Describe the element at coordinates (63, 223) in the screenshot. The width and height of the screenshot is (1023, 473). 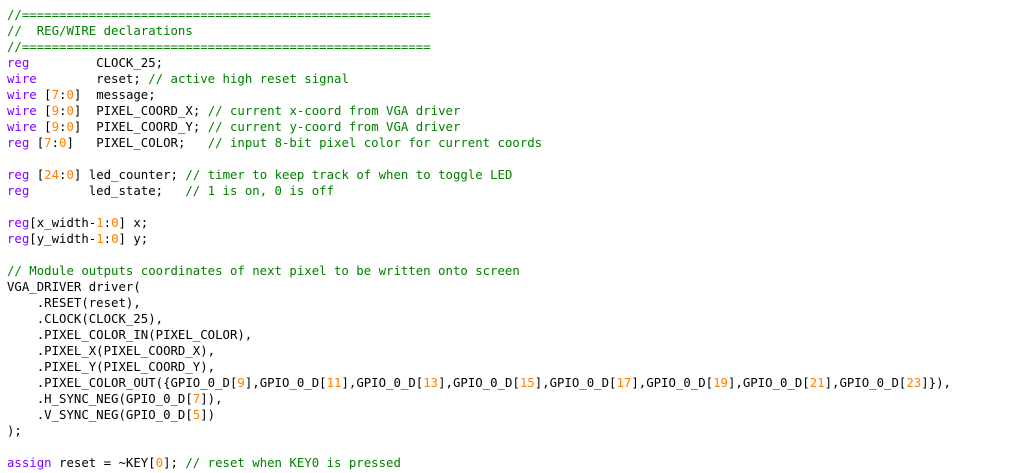
I see `code-token-text: [x_width-` at that location.